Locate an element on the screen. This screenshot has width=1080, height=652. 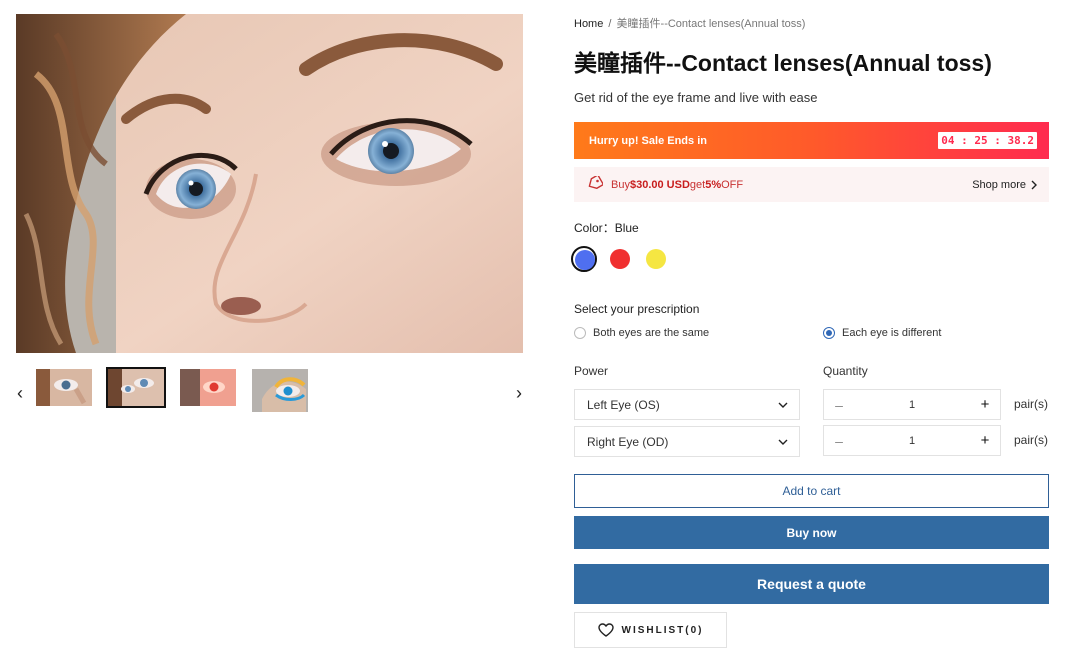
swatch-red is located at coordinates (620, 259).